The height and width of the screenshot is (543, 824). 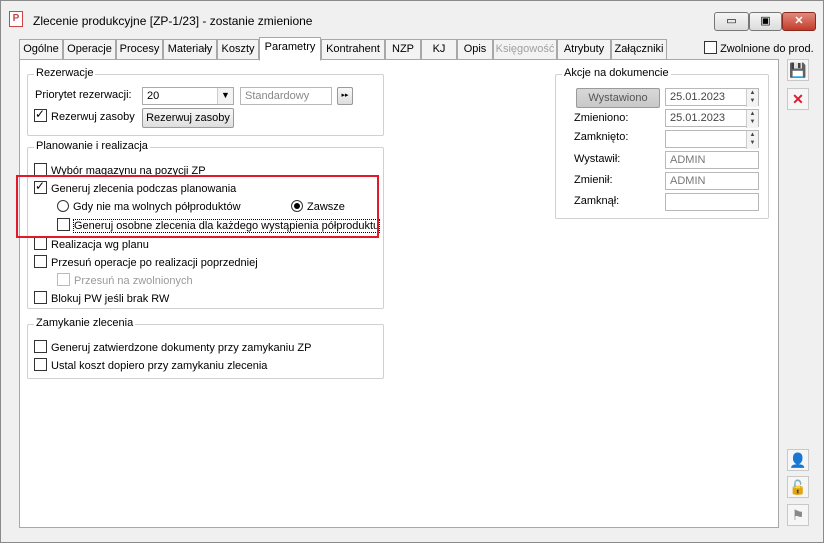 I want to click on zwolnione-label: Zwolnione do prod., so click(x=767, y=49).